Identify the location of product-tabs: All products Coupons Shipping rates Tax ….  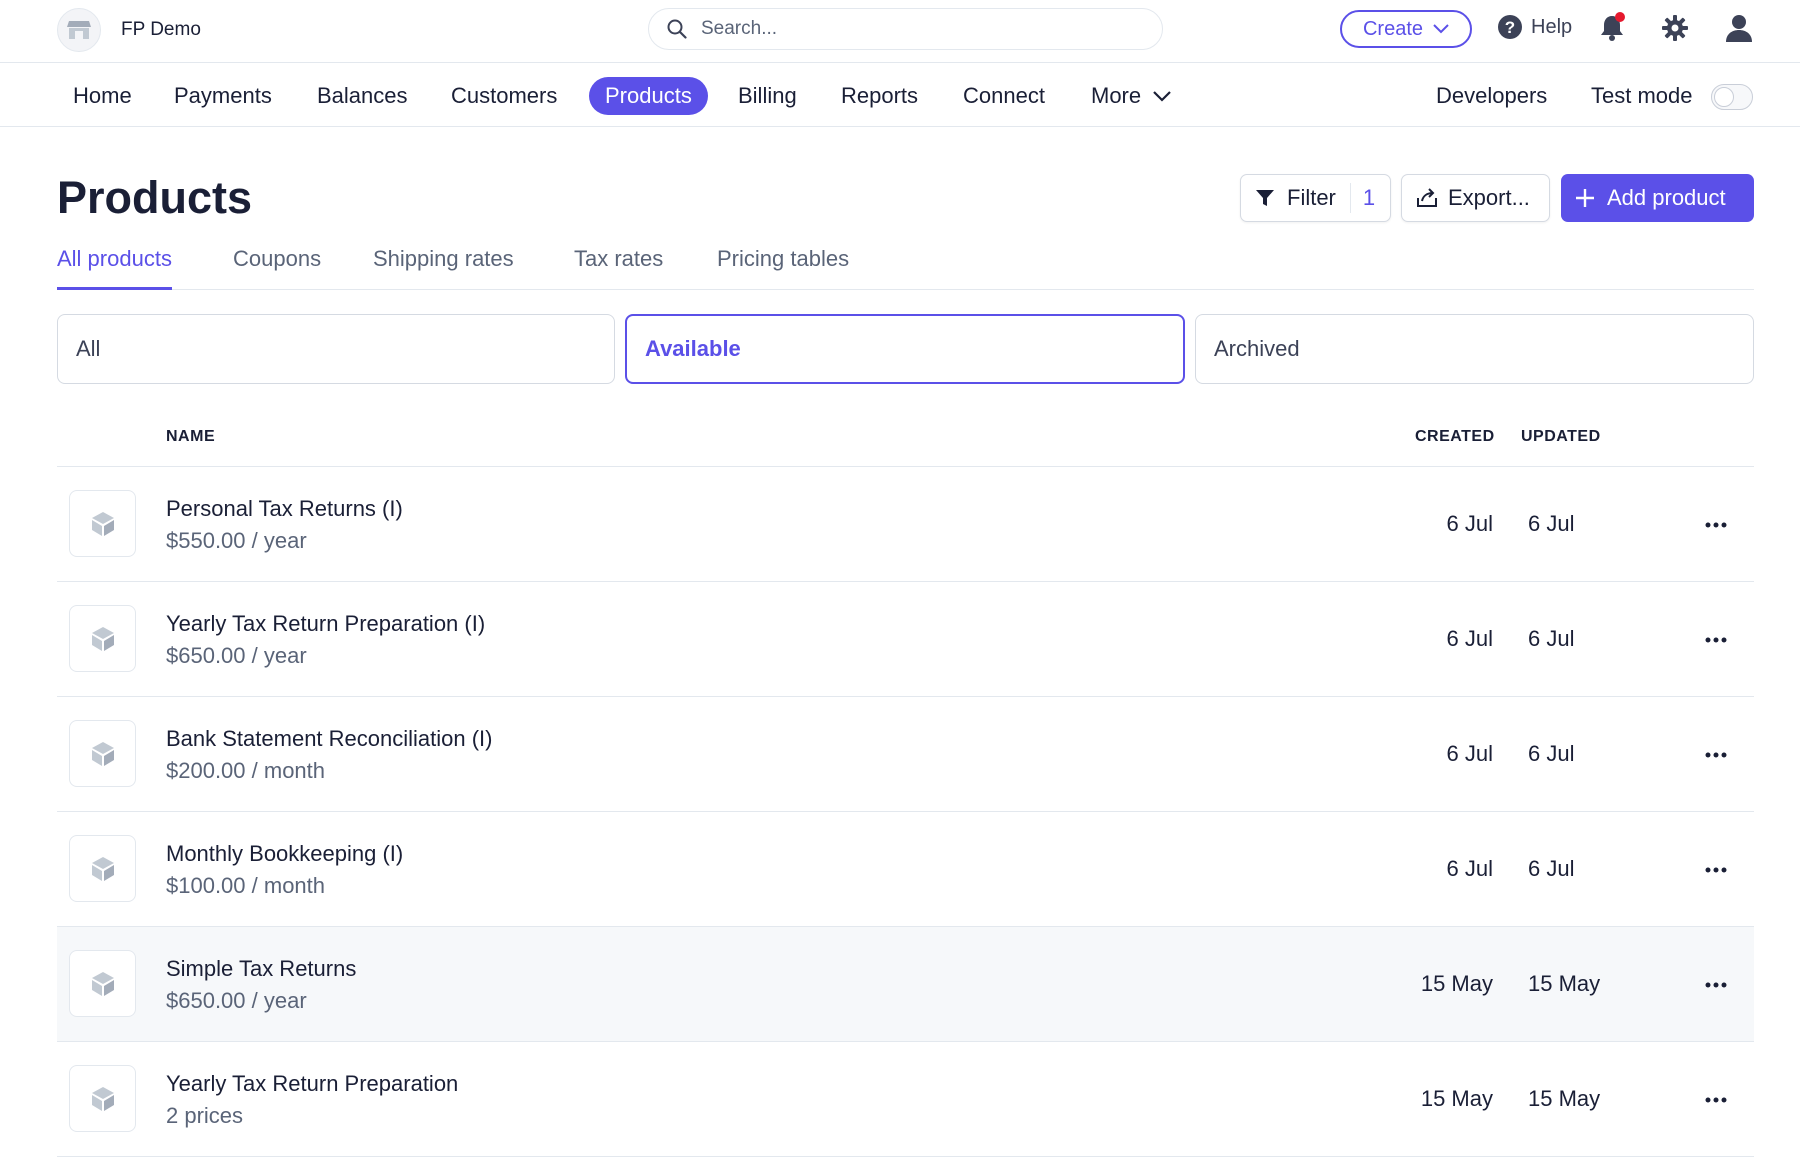
(905, 265).